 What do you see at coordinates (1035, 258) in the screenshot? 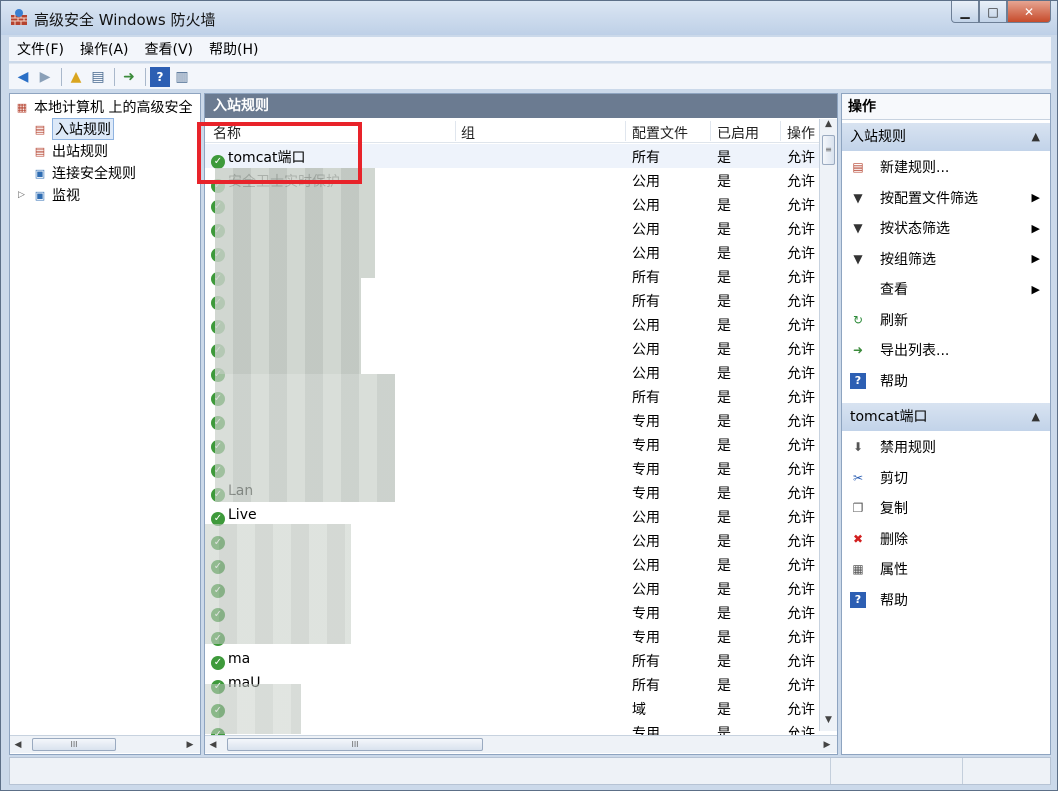
I see `submenu-arrow-icon: ▶` at bounding box center [1035, 258].